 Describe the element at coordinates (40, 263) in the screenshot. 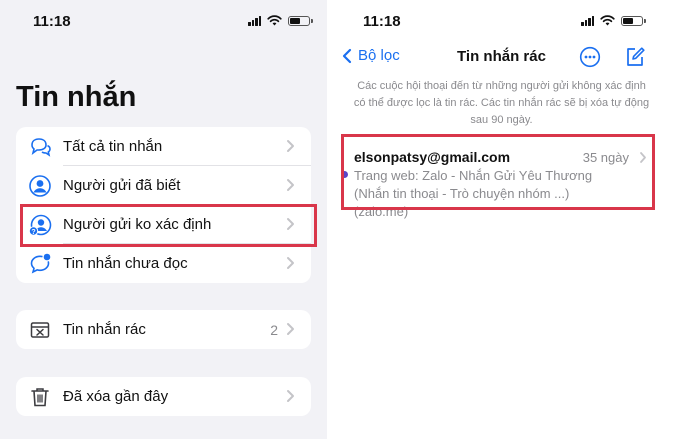

I see `unread-bubble-icon` at that location.